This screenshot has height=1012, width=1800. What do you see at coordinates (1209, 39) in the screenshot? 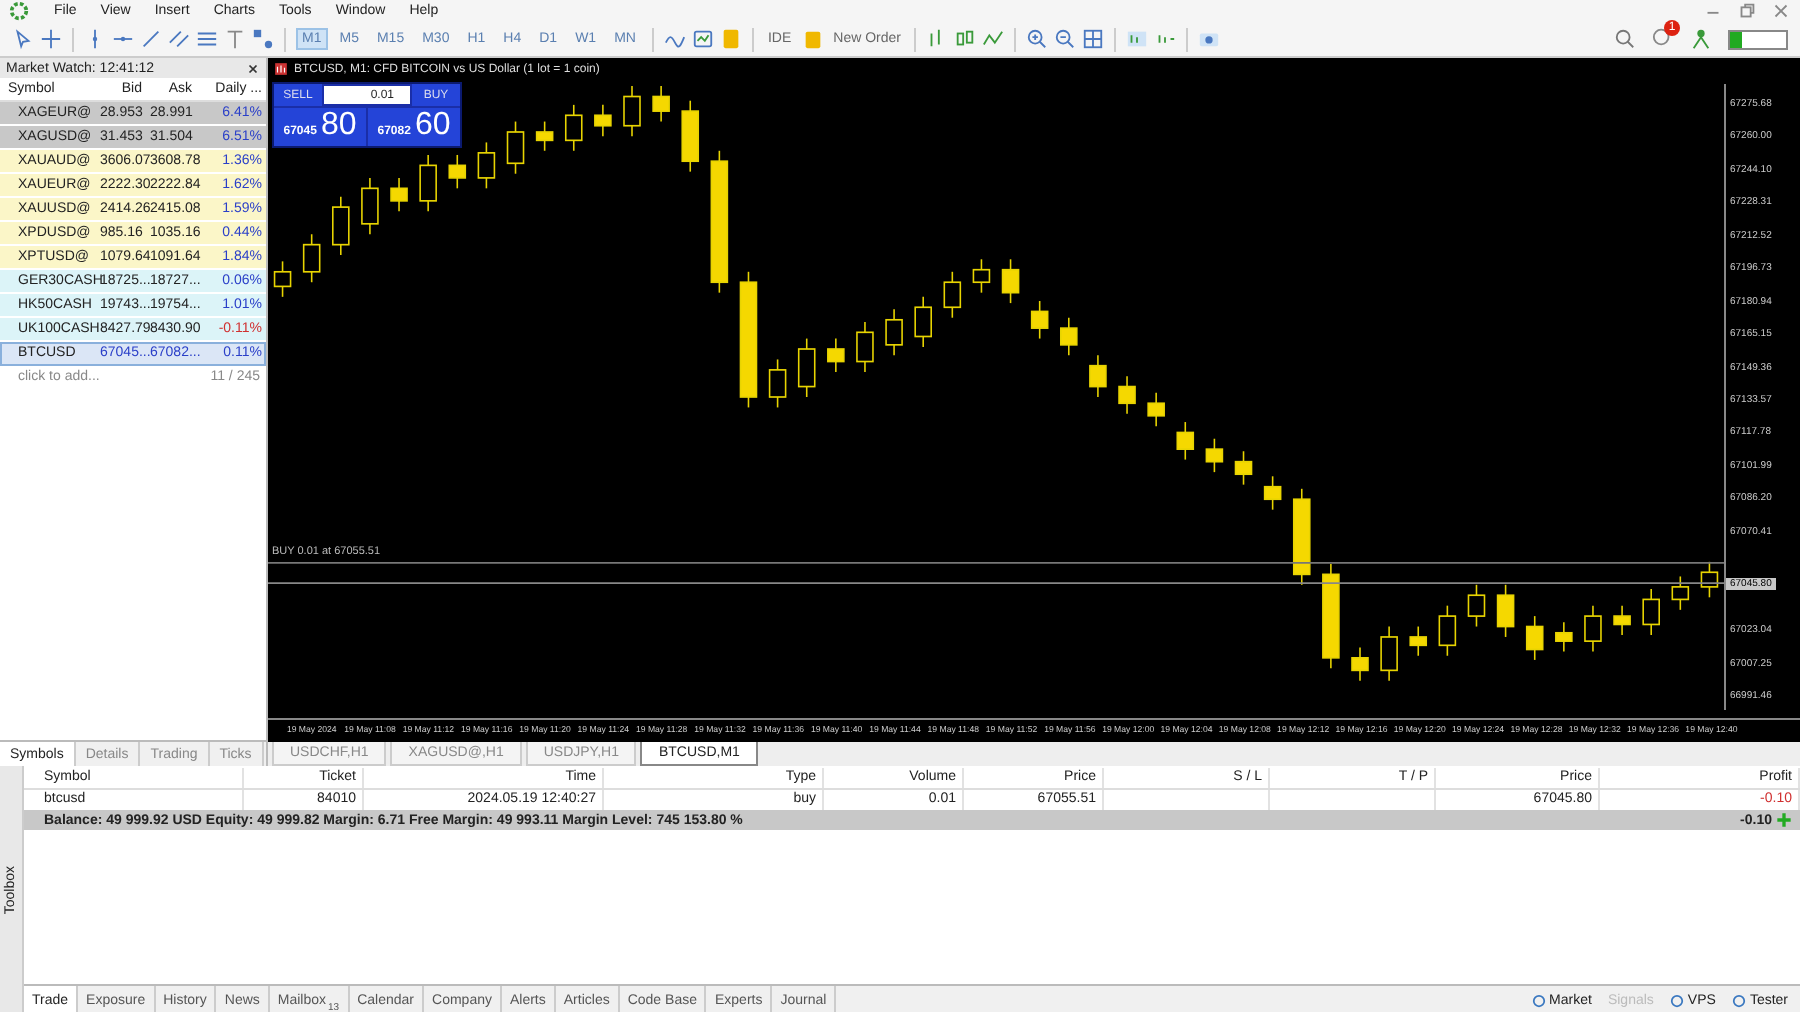
I see `camera-icon` at bounding box center [1209, 39].